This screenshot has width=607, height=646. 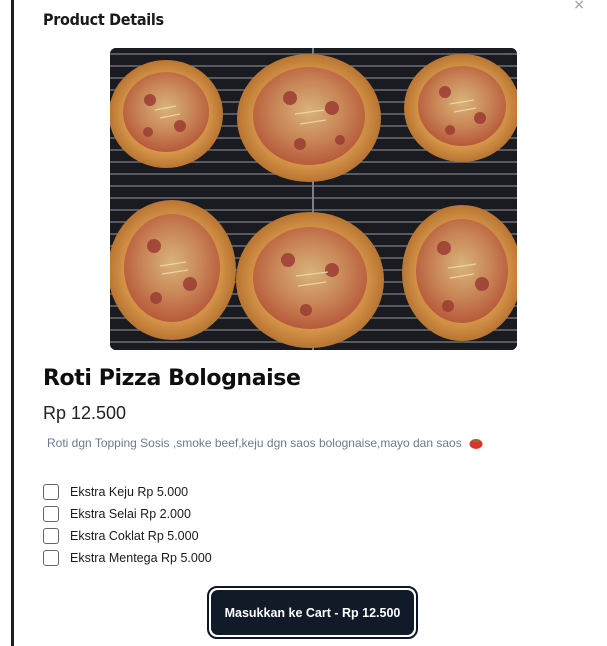 What do you see at coordinates (476, 444) in the screenshot?
I see `tomato-icon` at bounding box center [476, 444].